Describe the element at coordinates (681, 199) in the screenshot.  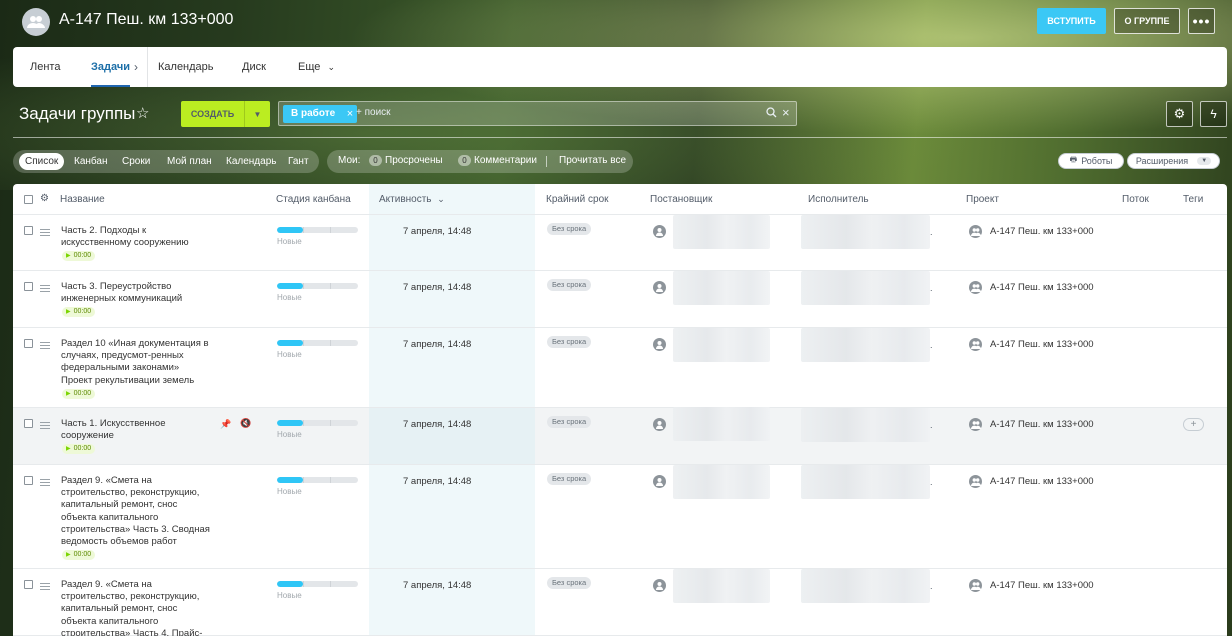
I see `column-creator: Постановщик` at that location.